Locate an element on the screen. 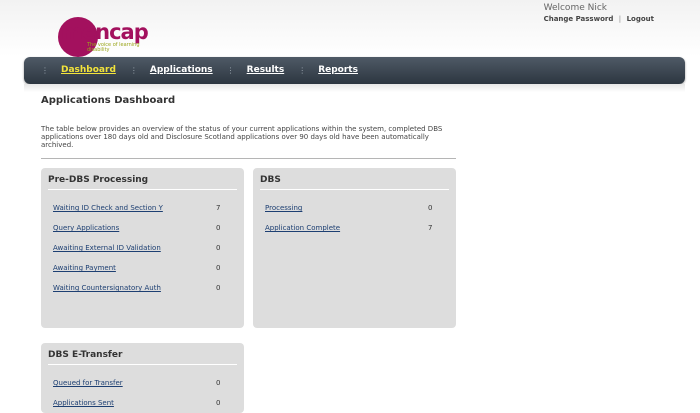 The width and height of the screenshot is (700, 413). panel-title: Pre-DBS Processing is located at coordinates (98, 180).